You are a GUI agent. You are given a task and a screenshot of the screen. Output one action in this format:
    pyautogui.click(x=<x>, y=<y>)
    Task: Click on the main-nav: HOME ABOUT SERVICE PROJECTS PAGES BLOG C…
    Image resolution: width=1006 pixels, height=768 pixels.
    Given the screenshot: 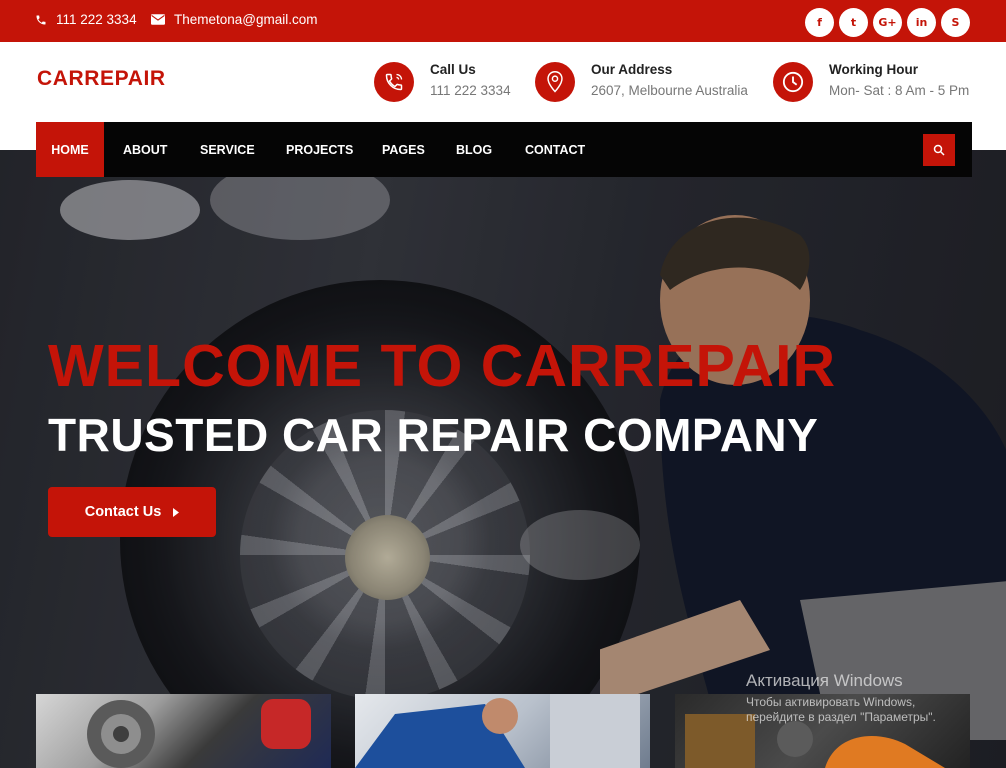 What is the action you would take?
    pyautogui.click(x=504, y=149)
    